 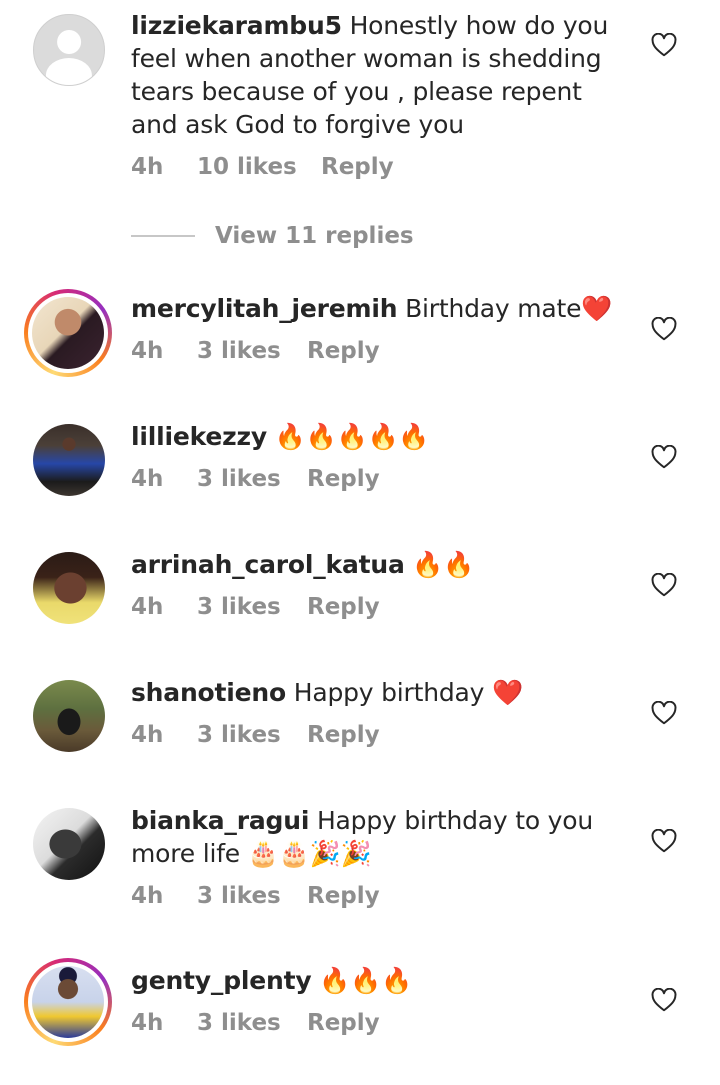 I want to click on comment-text-block: lilliekezzy 🔥🔥🔥🔥🔥, so click(x=376, y=436).